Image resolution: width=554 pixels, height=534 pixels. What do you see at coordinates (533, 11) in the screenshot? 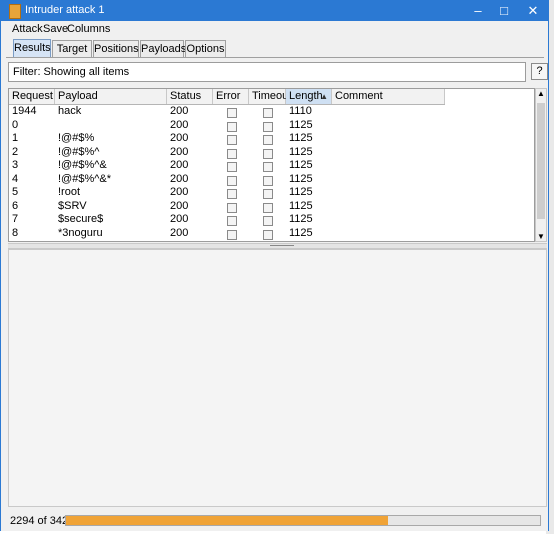
I see `close-icon: ✕` at bounding box center [533, 11].